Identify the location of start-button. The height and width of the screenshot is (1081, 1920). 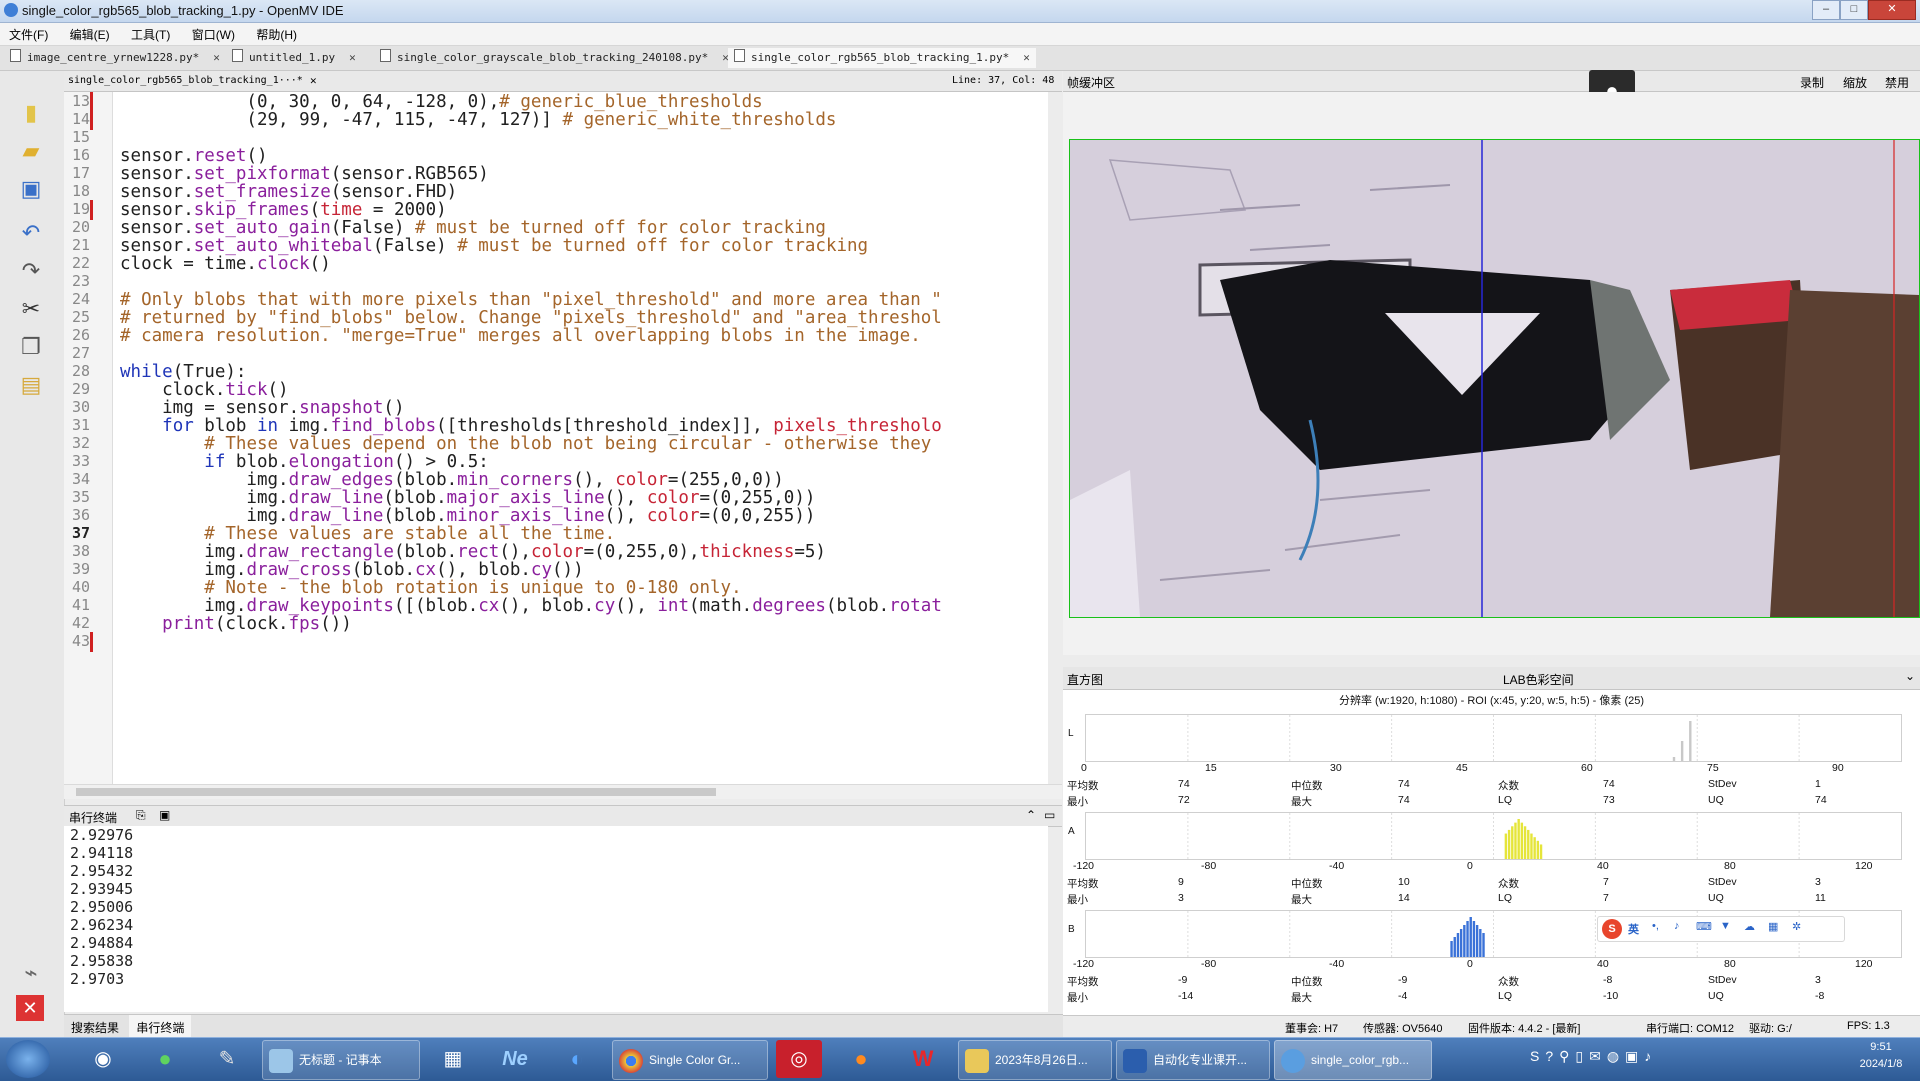
(28, 1059).